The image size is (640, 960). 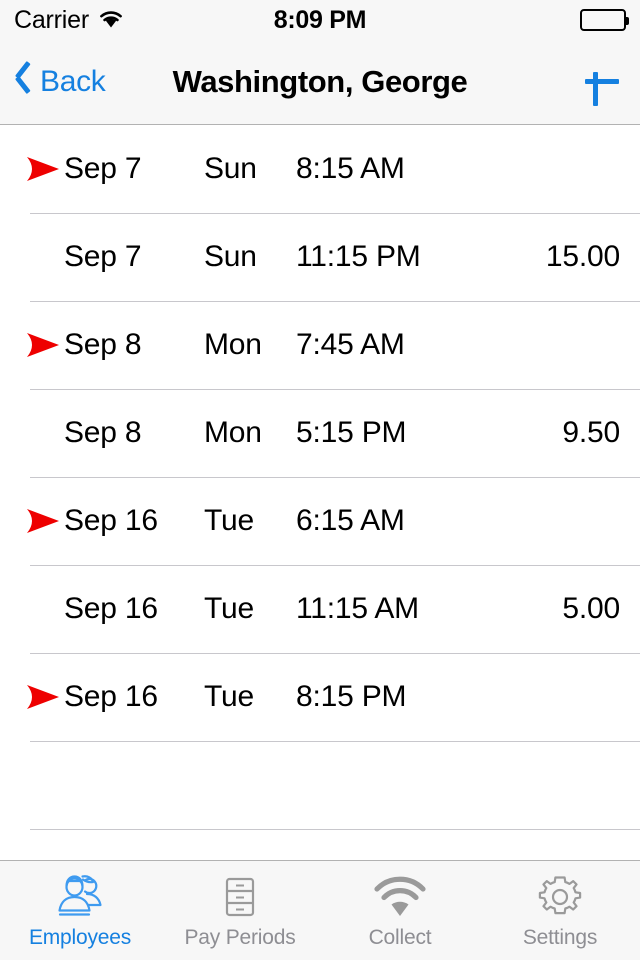 What do you see at coordinates (591, 608) in the screenshot?
I see `entry-amount: 5.00` at bounding box center [591, 608].